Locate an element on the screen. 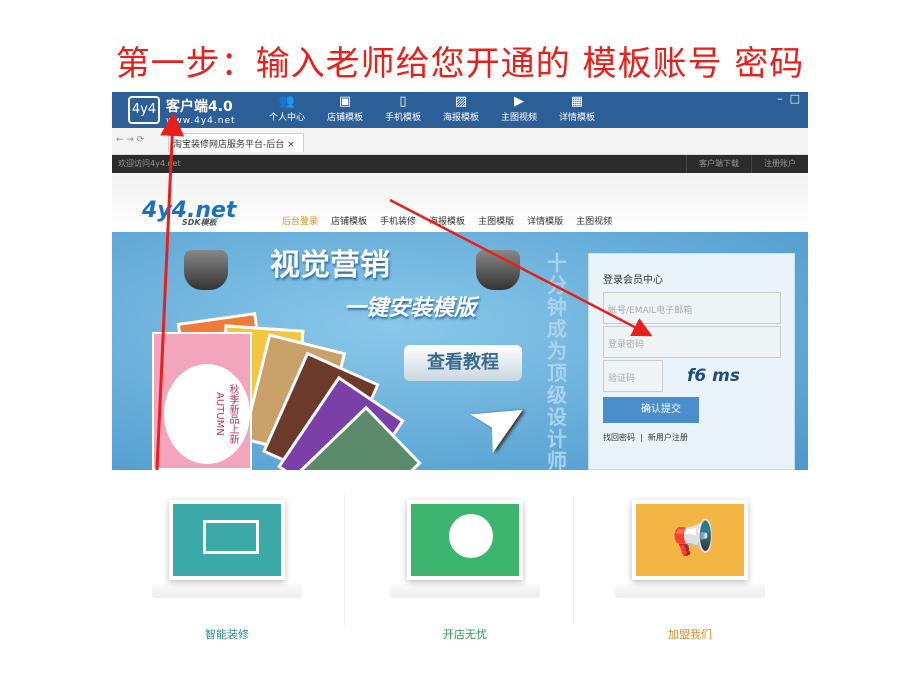 This screenshot has height=690, width=920. site-nav-item: 后台登录 is located at coordinates (300, 220).